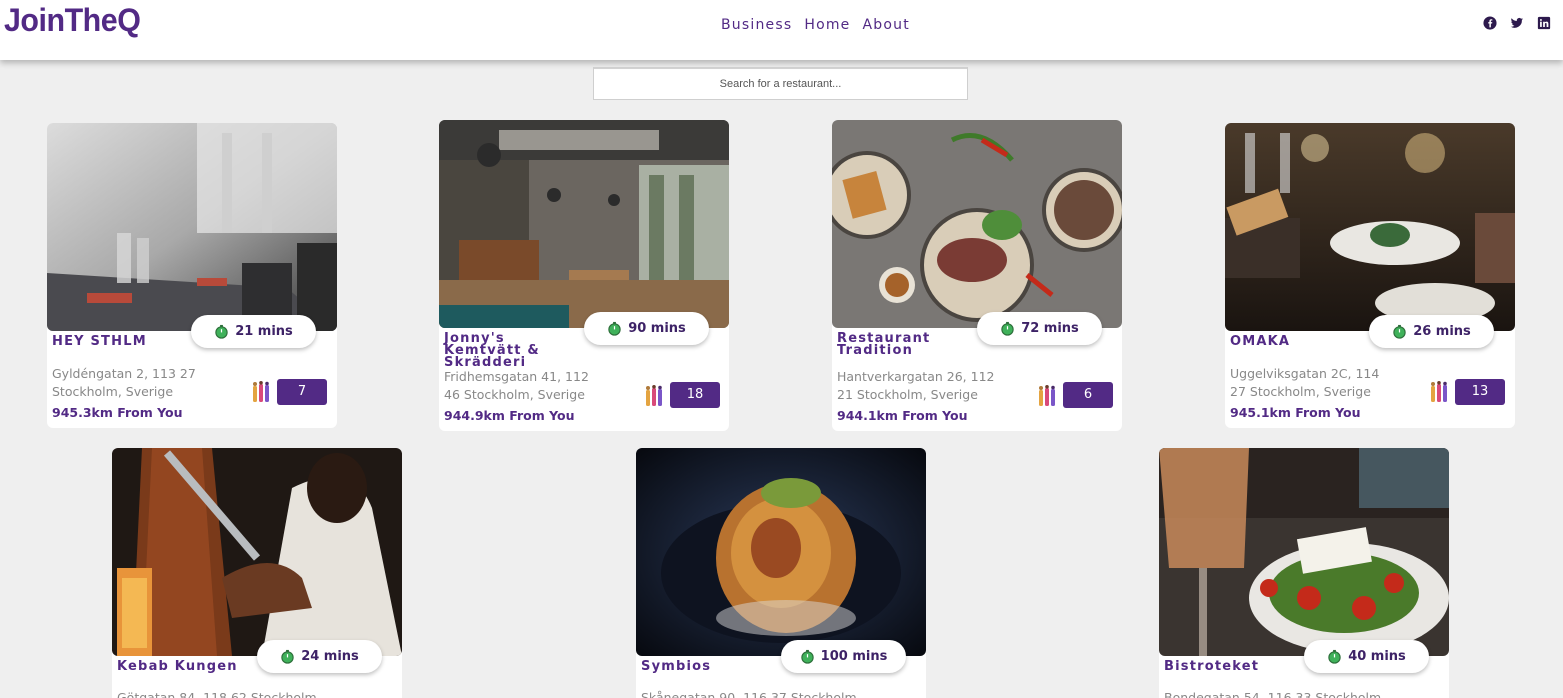 This screenshot has width=1563, height=698. I want to click on nav-home: Home, so click(827, 25).